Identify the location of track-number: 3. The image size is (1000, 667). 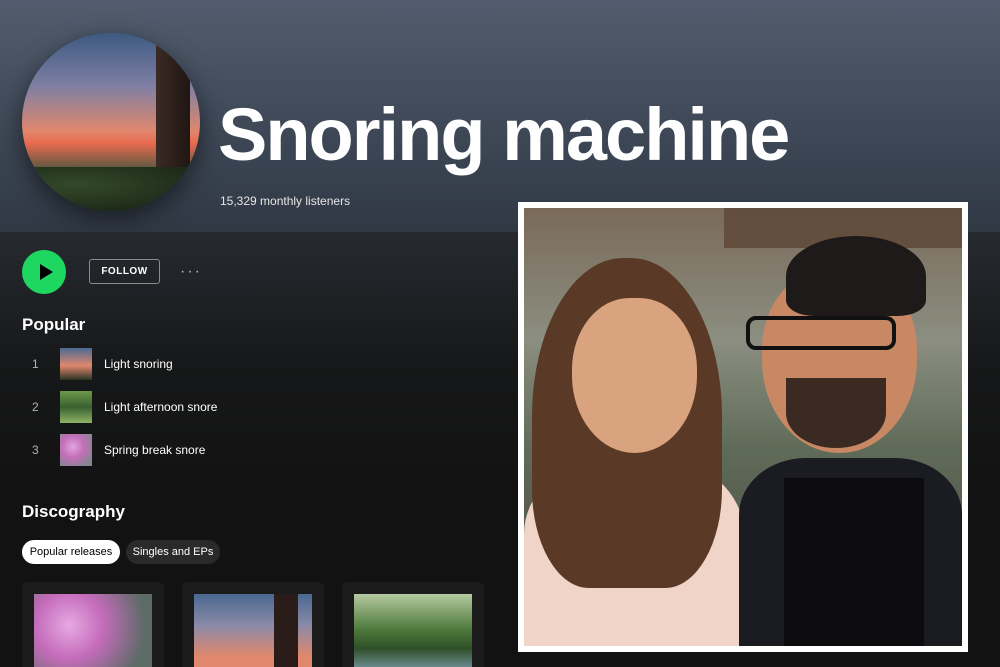
(35, 450).